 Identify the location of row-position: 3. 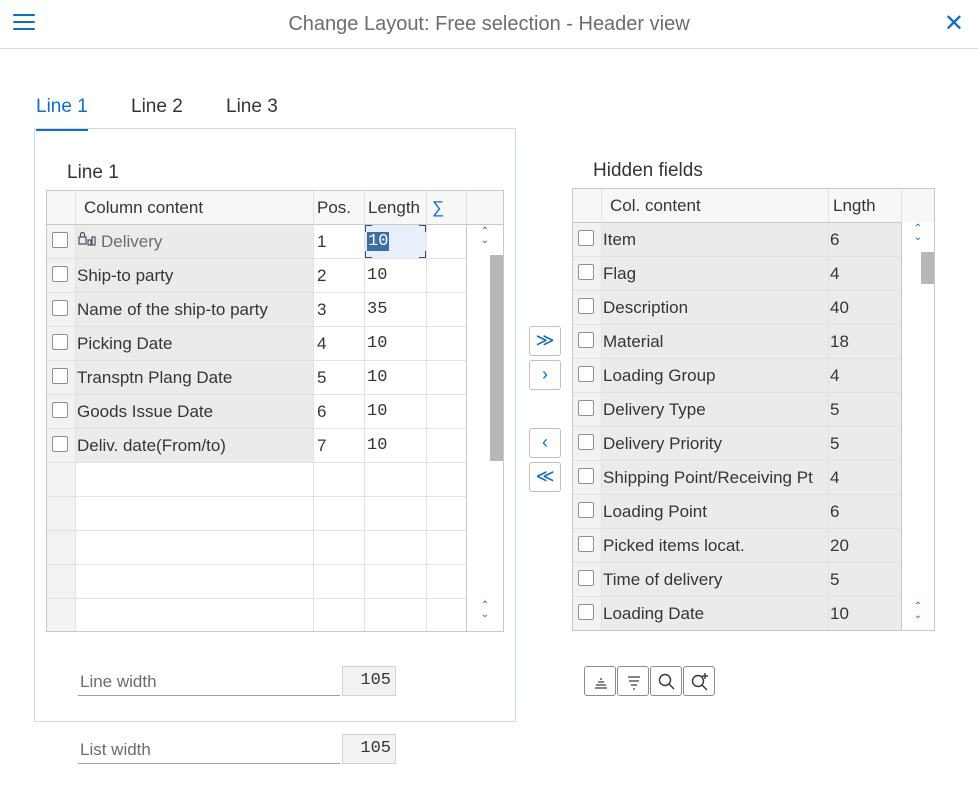
(339, 310).